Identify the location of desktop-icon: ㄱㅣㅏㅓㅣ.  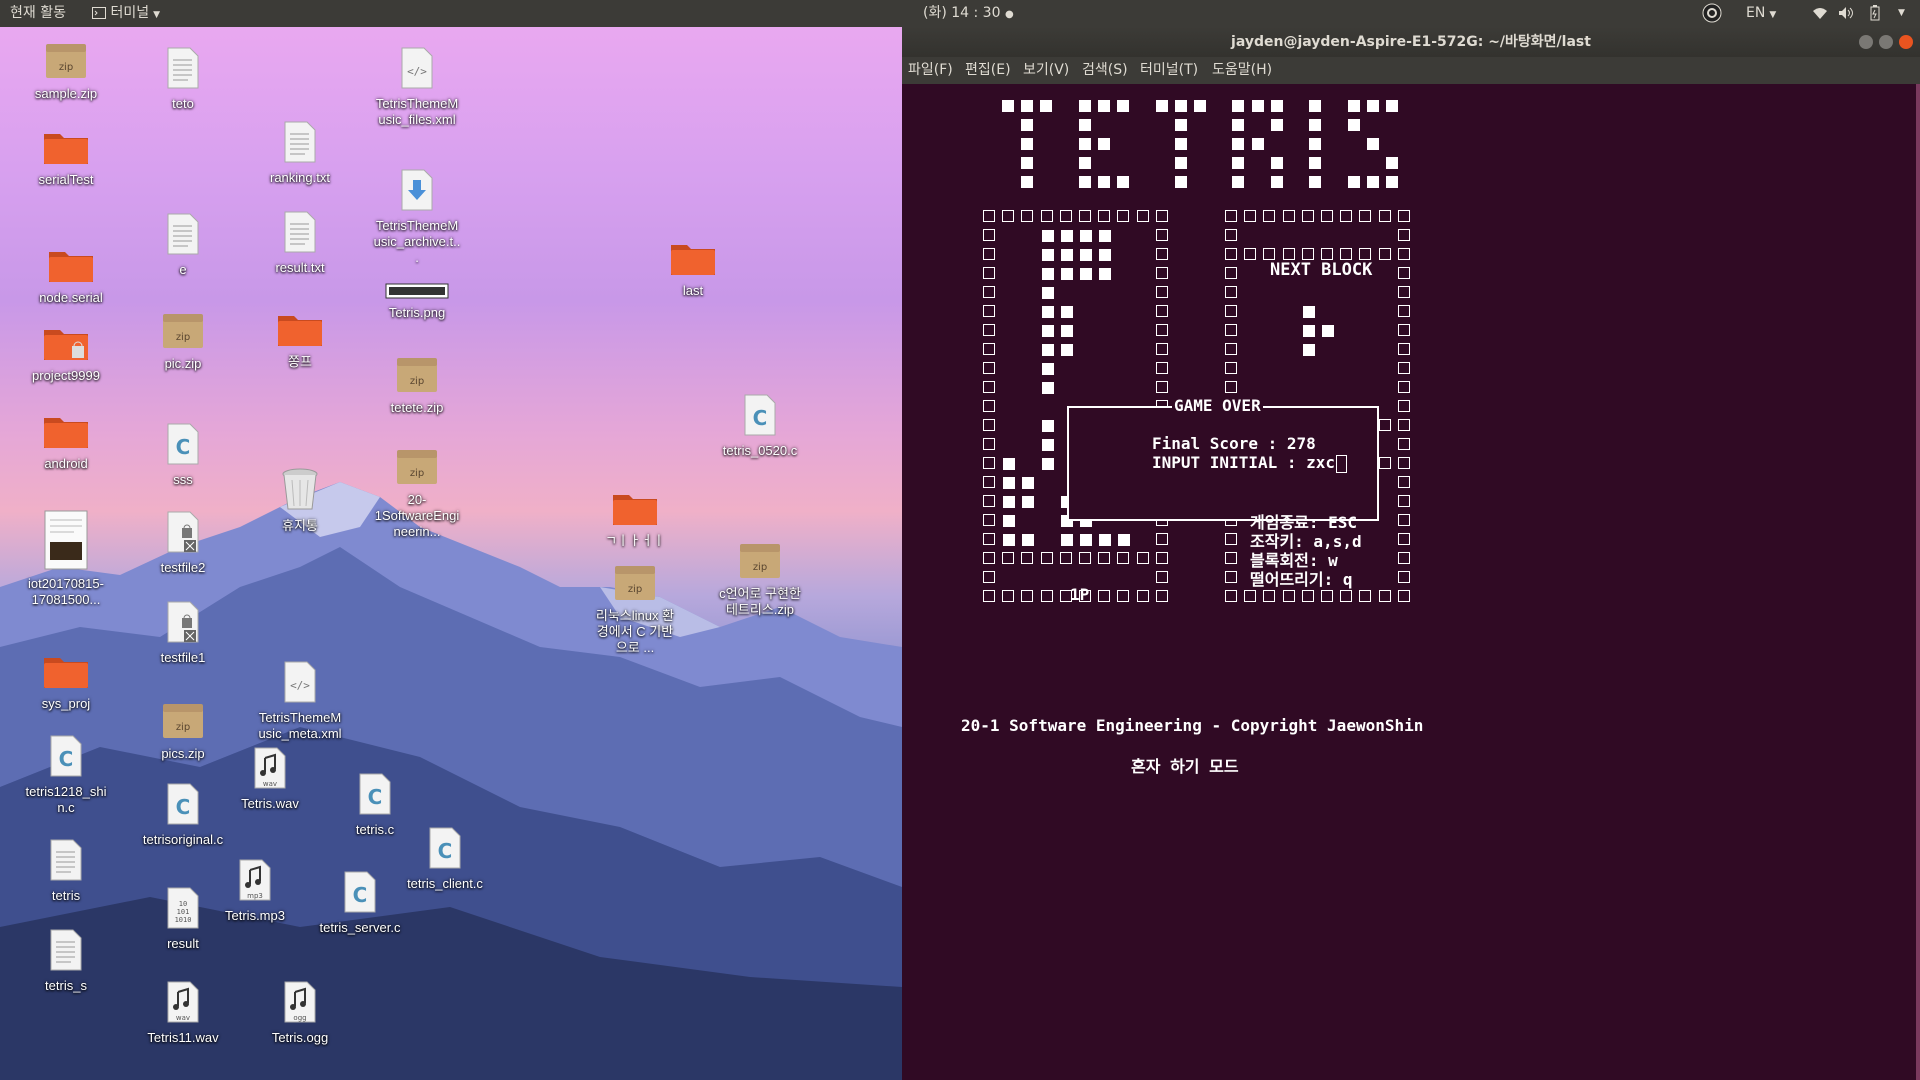
(635, 518).